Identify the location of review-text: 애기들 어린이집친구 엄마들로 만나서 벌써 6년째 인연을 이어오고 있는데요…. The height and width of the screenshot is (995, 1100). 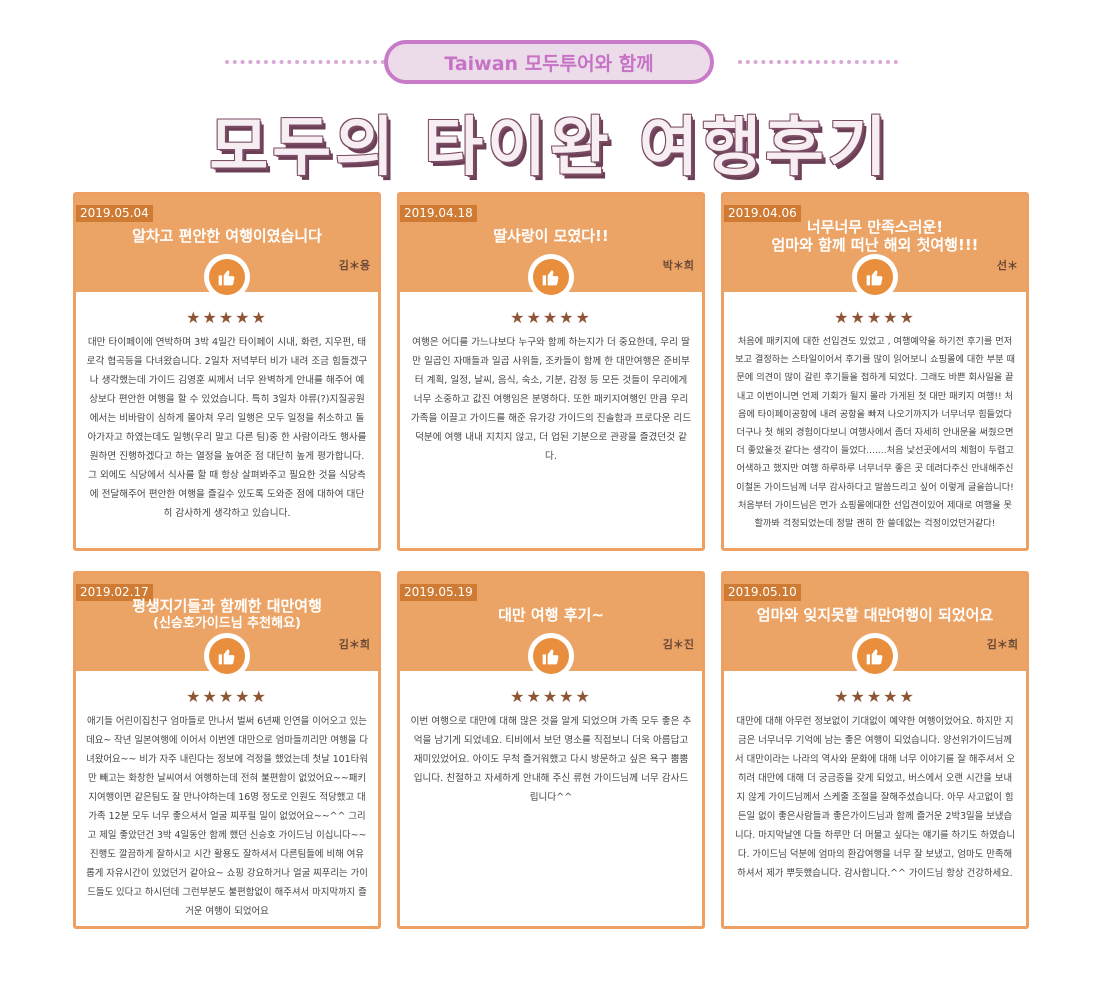
(227, 816).